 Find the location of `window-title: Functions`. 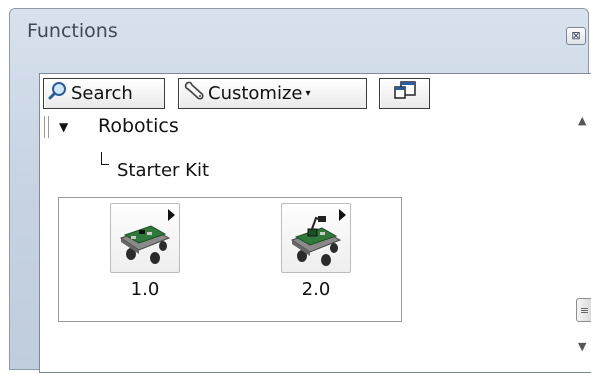

window-title: Functions is located at coordinates (72, 31).